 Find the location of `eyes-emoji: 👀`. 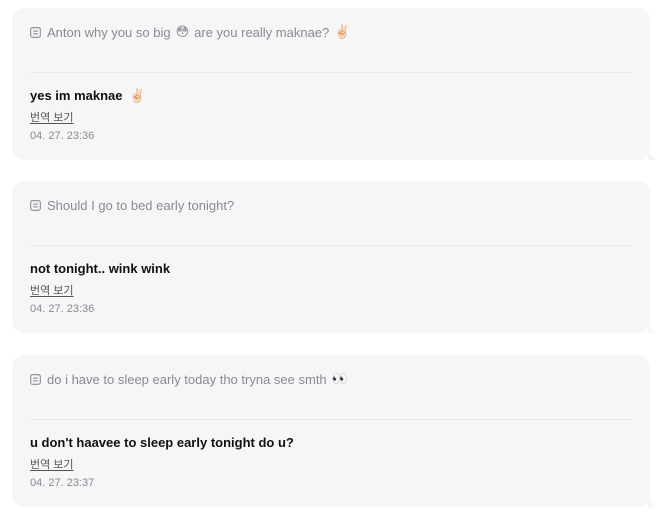

eyes-emoji: 👀 is located at coordinates (339, 379).